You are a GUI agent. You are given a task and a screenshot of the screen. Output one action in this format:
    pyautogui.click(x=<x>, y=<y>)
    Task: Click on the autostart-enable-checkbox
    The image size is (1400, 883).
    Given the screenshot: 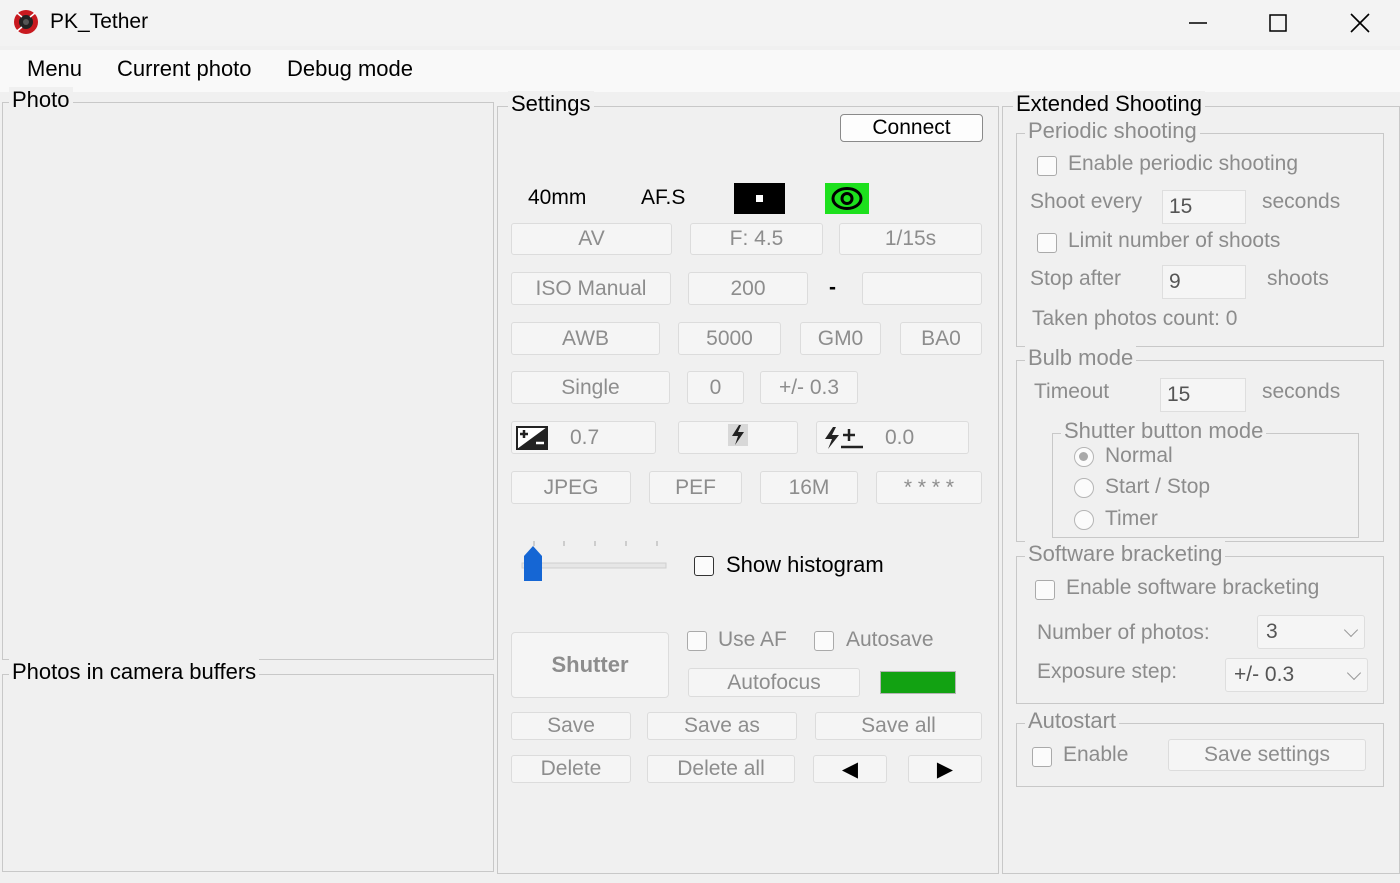 What is the action you would take?
    pyautogui.click(x=1042, y=757)
    